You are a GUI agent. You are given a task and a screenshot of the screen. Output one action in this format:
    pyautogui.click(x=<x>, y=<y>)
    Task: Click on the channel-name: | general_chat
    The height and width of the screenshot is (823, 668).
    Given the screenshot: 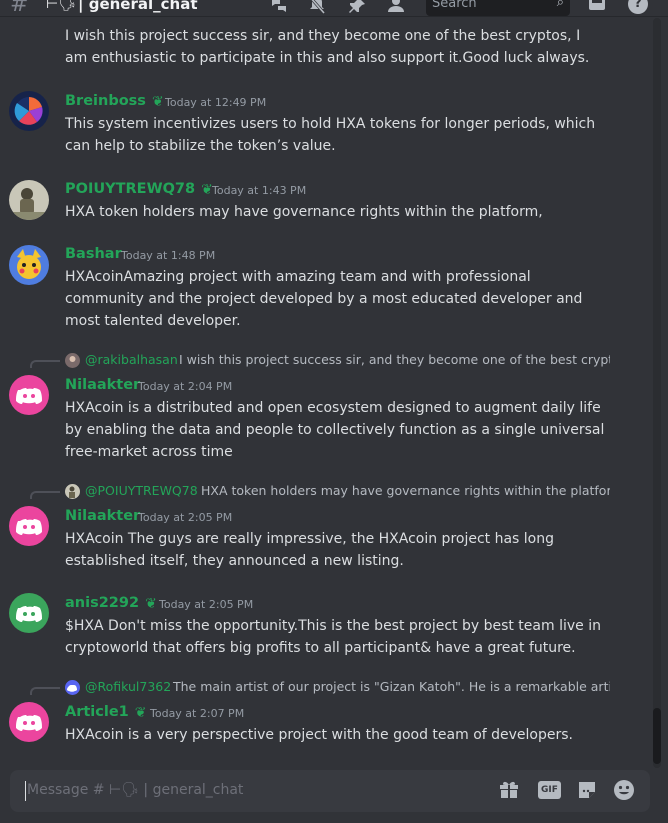 What is the action you would take?
    pyautogui.click(x=138, y=6)
    